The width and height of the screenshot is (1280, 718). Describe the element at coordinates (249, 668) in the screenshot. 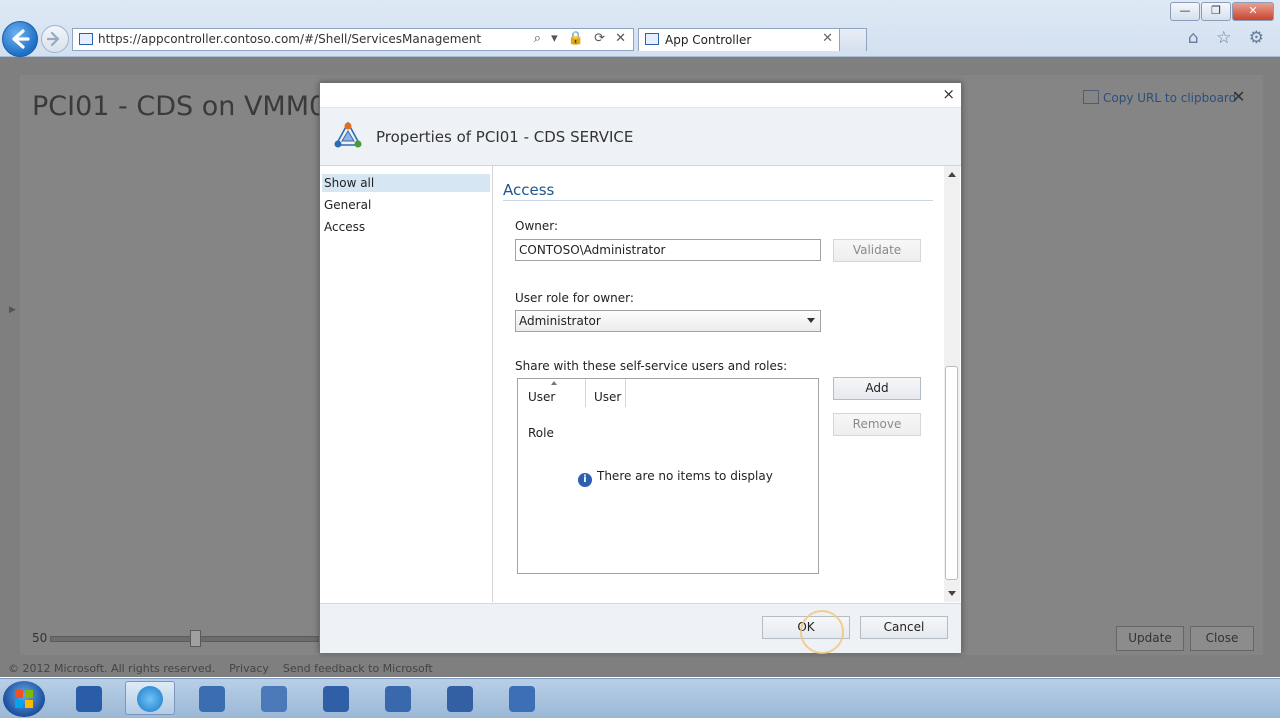

I see `privacy-link: Privacy` at that location.